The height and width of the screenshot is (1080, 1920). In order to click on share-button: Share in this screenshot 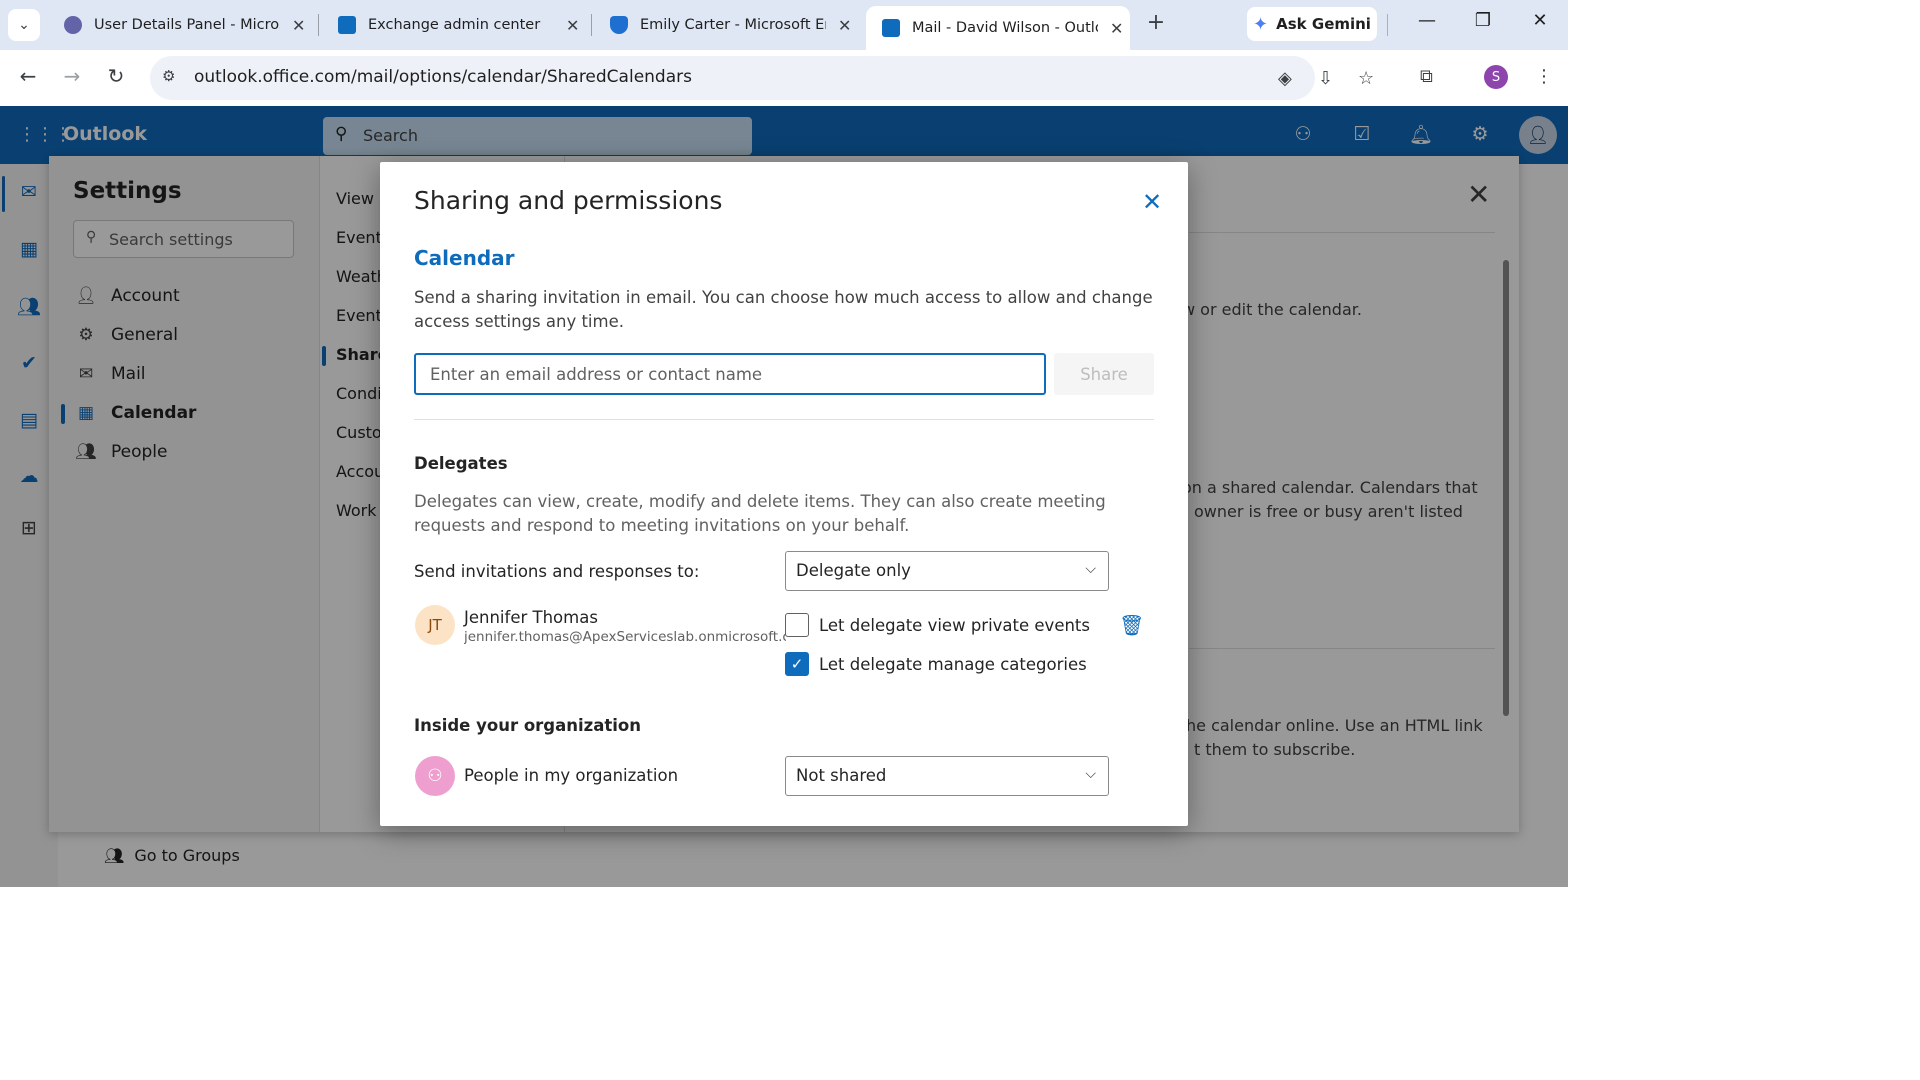, I will do `click(1104, 374)`.